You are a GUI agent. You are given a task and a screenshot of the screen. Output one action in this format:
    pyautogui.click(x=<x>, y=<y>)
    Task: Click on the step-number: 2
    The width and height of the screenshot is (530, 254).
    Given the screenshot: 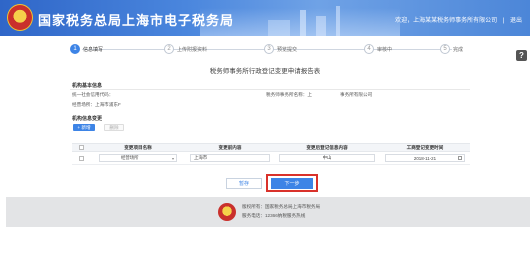 What is the action you would take?
    pyautogui.click(x=169, y=49)
    